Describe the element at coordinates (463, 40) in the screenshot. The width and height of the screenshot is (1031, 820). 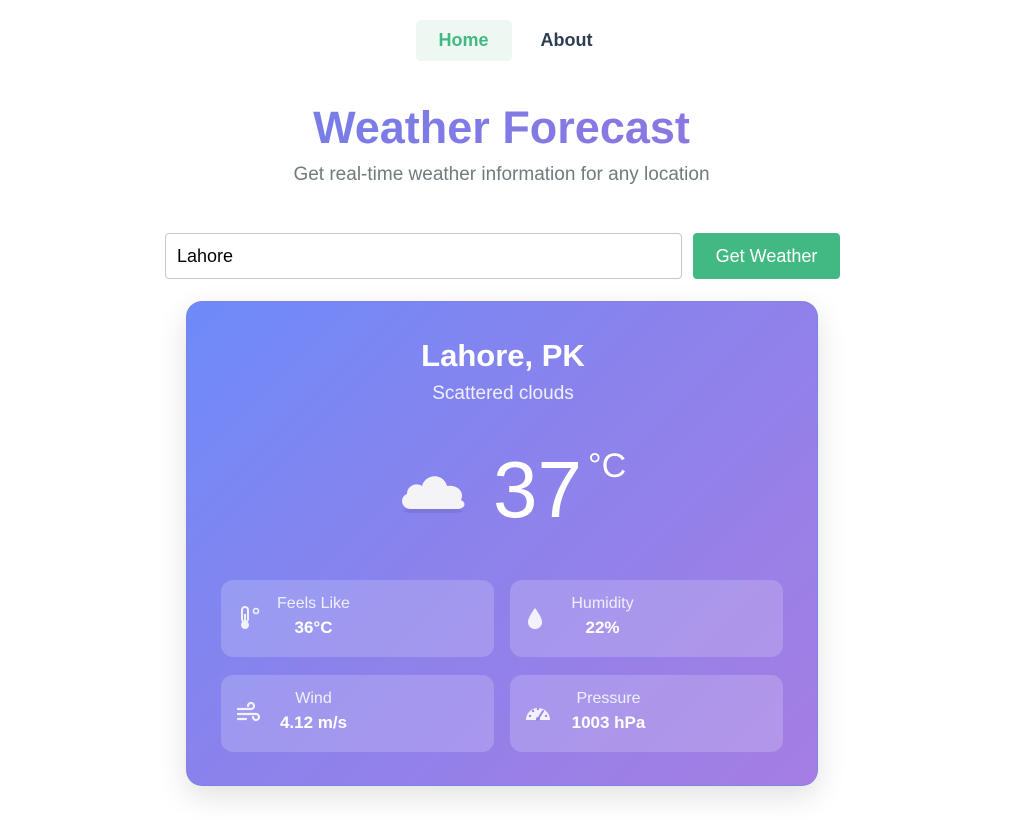
I see `nav-home-link: Home` at that location.